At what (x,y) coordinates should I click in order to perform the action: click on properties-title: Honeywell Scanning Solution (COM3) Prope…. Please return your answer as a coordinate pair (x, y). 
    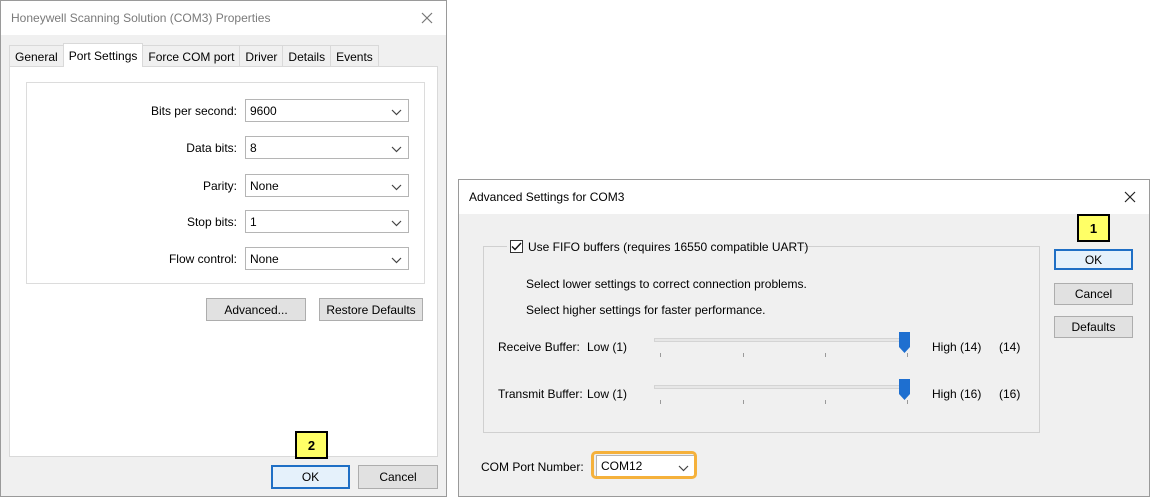
    Looking at the image, I should click on (141, 18).